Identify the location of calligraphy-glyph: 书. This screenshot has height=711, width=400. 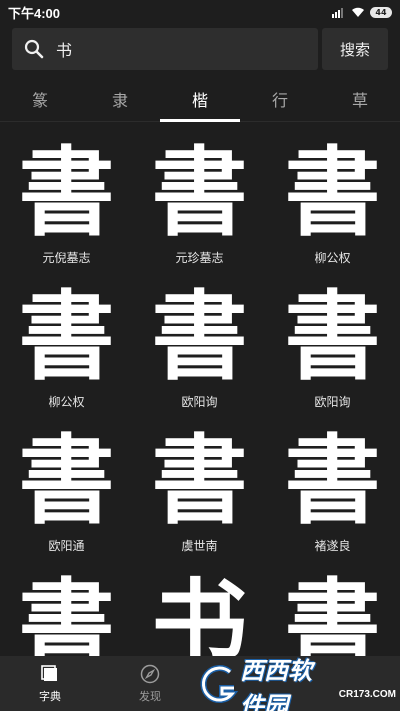
(199, 612).